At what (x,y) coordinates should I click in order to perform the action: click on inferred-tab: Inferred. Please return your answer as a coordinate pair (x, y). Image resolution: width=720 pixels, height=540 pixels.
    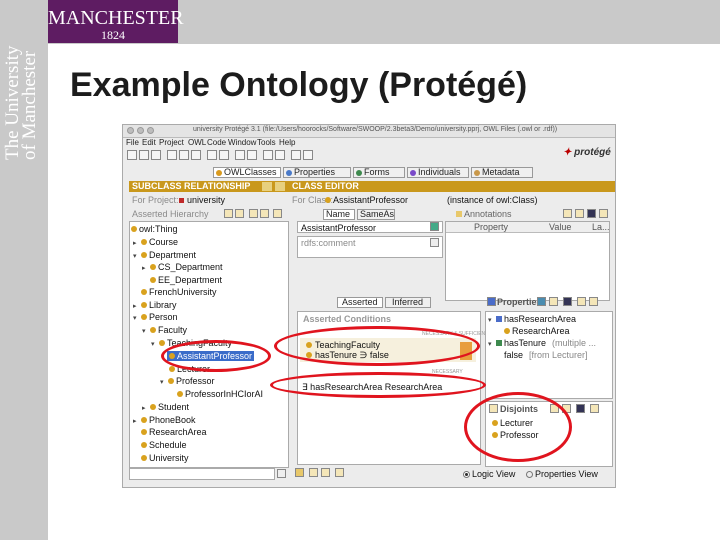
    Looking at the image, I should click on (408, 302).